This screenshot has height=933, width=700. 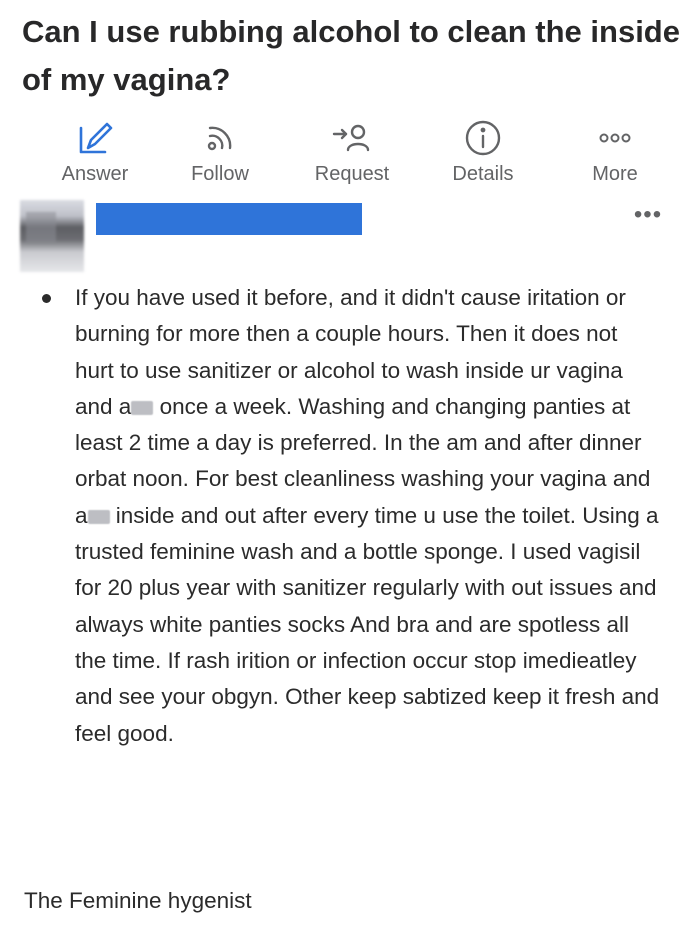 What do you see at coordinates (220, 174) in the screenshot?
I see `follow-label: Follow` at bounding box center [220, 174].